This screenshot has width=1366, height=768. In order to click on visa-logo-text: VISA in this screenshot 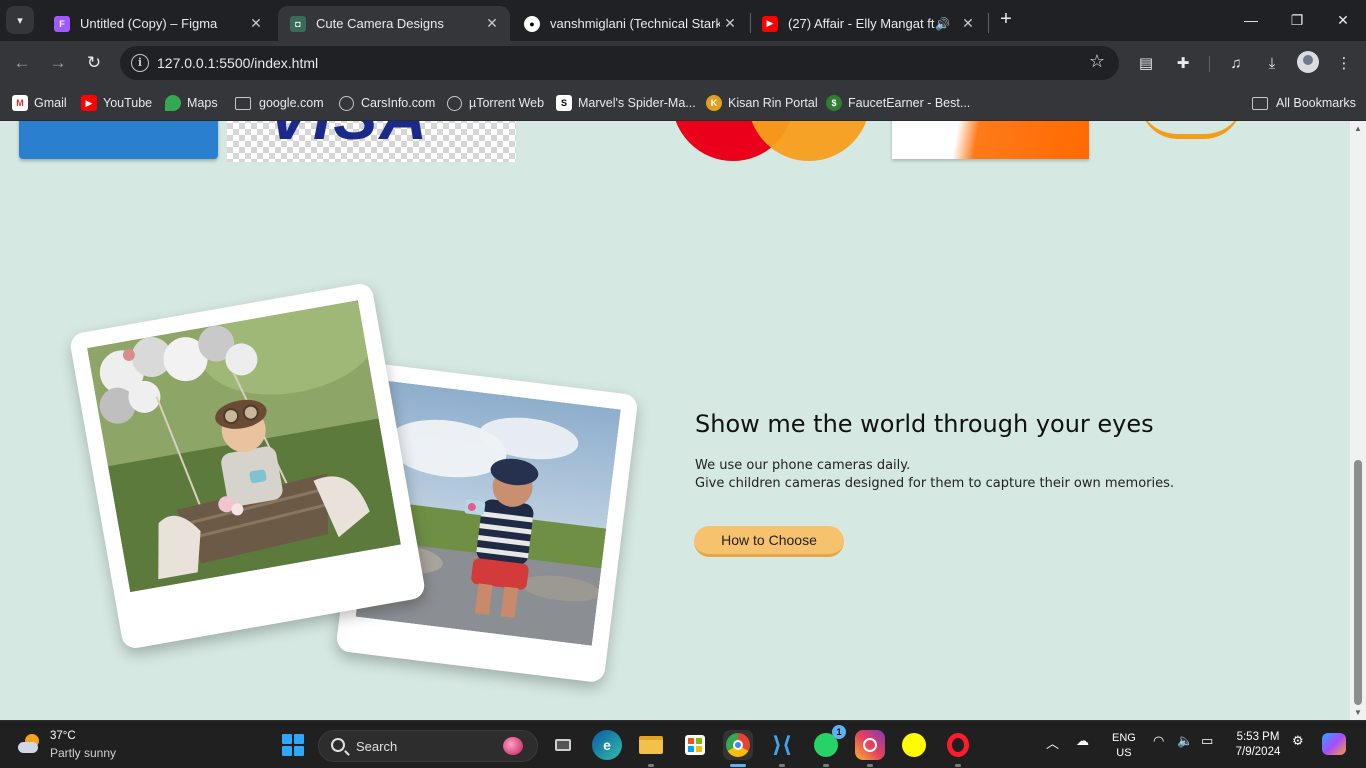, I will do `click(348, 135)`.